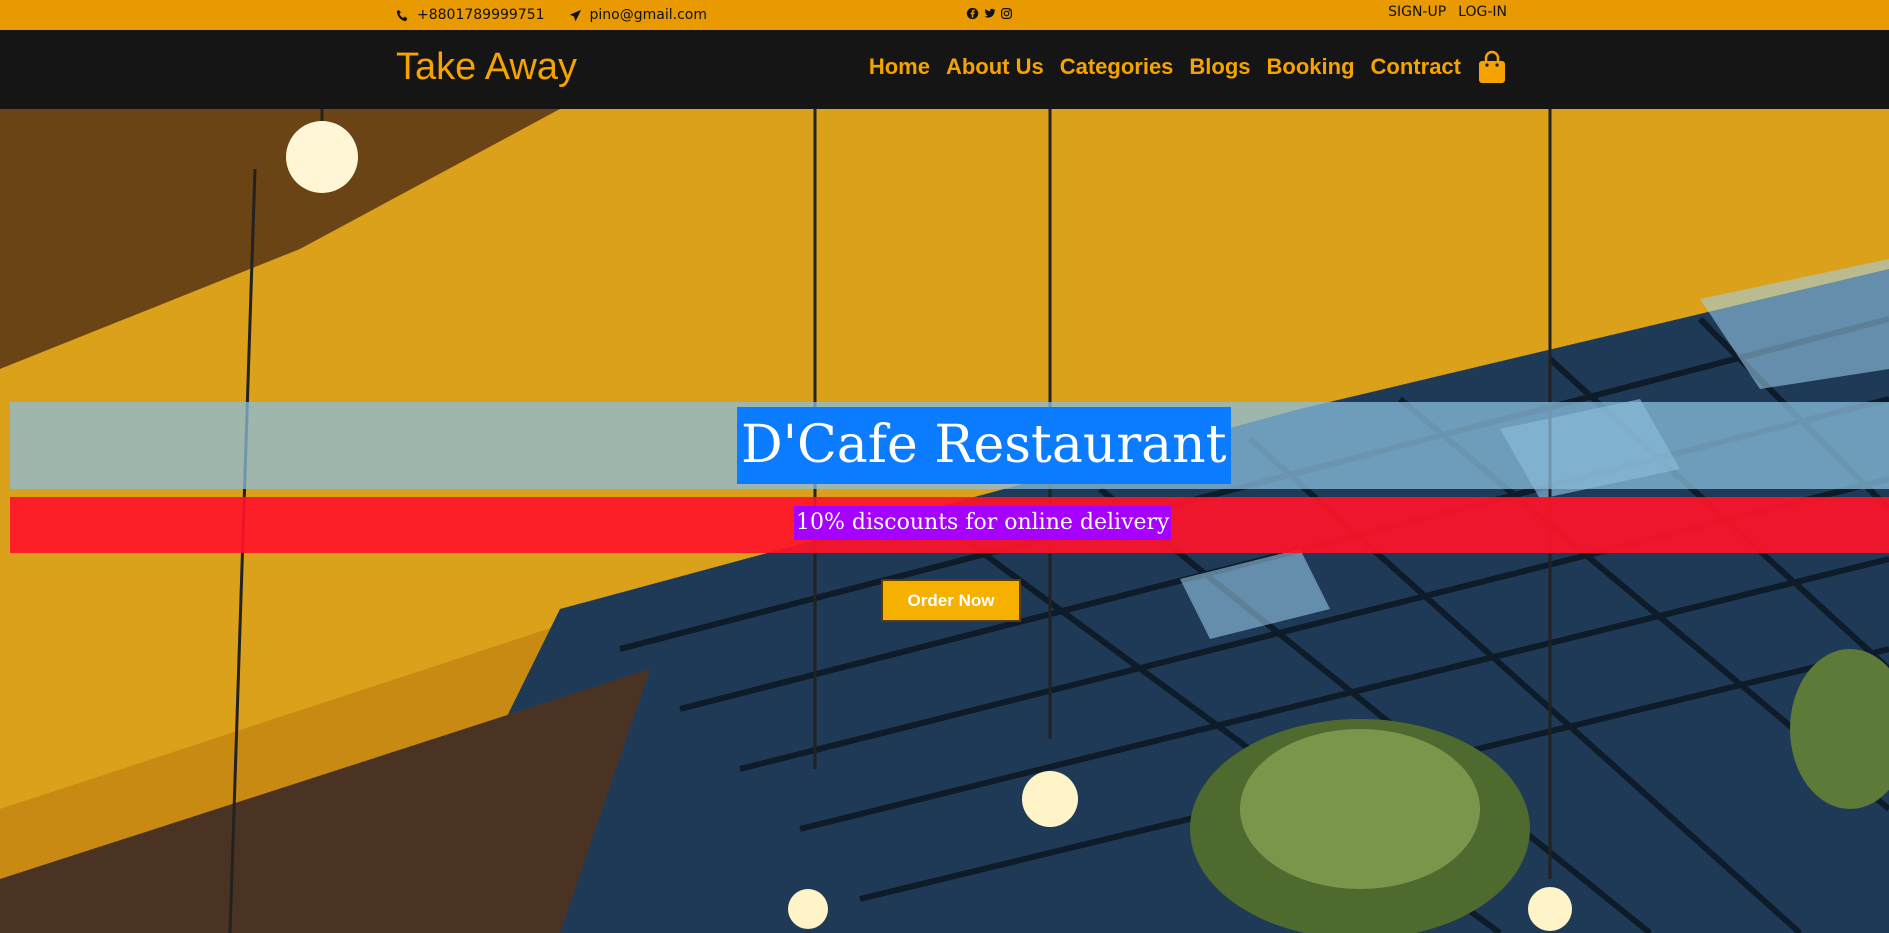 Image resolution: width=1889 pixels, height=933 pixels. Describe the element at coordinates (1311, 67) in the screenshot. I see `nav-link-booking: Booking` at that location.